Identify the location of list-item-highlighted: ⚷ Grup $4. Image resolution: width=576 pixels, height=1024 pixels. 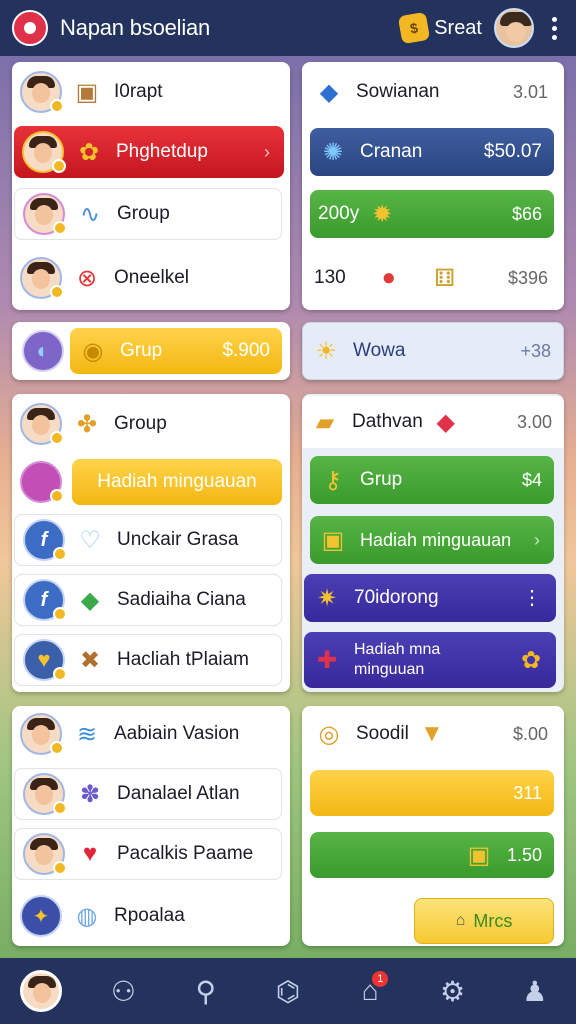
(432, 480).